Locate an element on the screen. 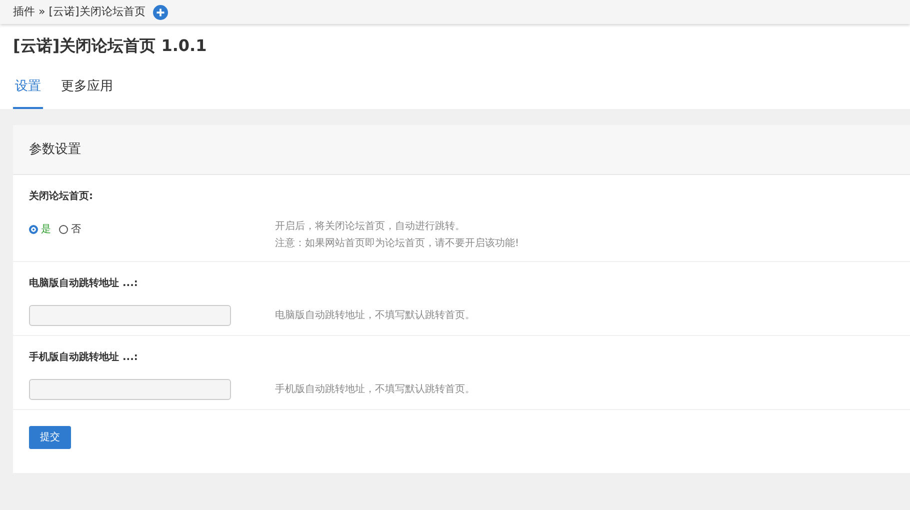 The height and width of the screenshot is (510, 910). page-title: [云诺]关闭论坛首页 1.0.1 is located at coordinates (110, 46).